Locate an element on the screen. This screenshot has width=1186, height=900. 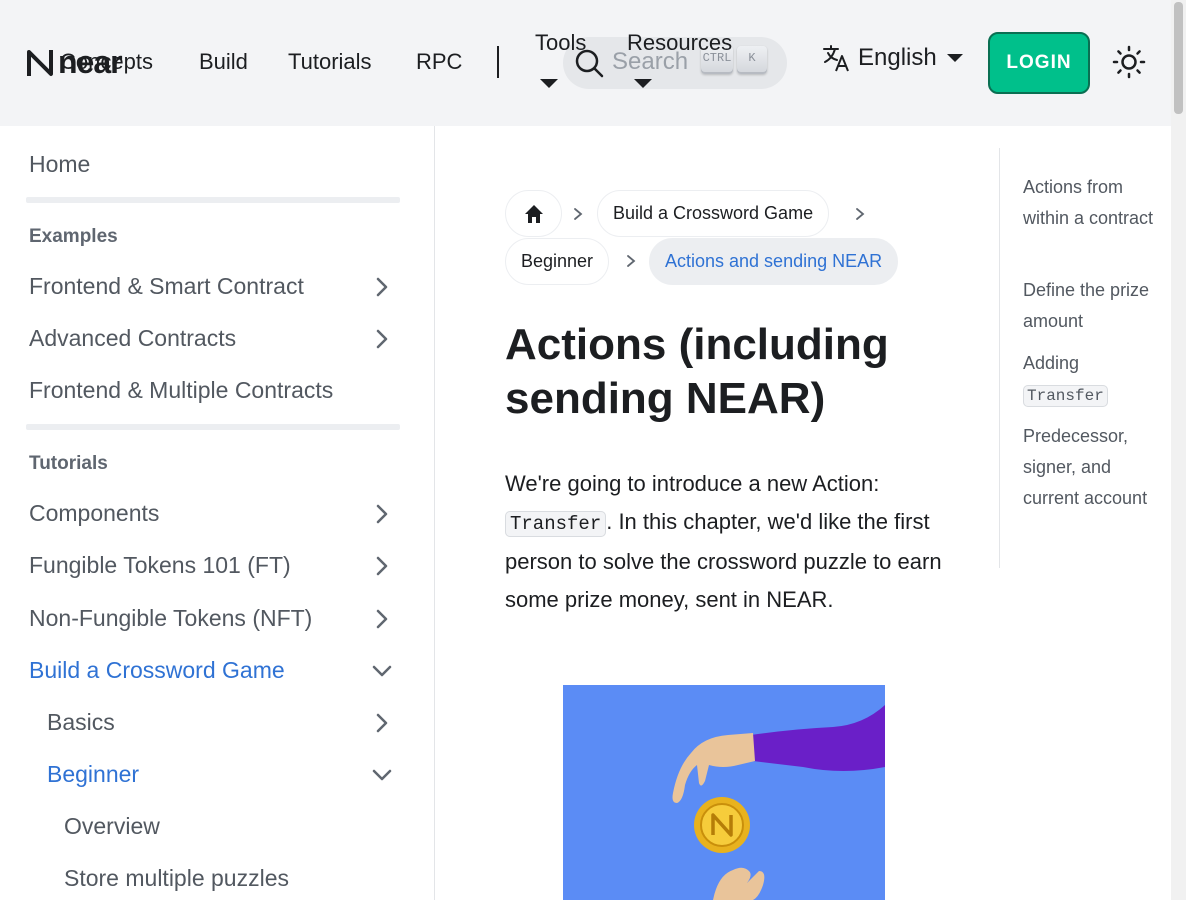
kbd-k: K is located at coordinates (752, 60).